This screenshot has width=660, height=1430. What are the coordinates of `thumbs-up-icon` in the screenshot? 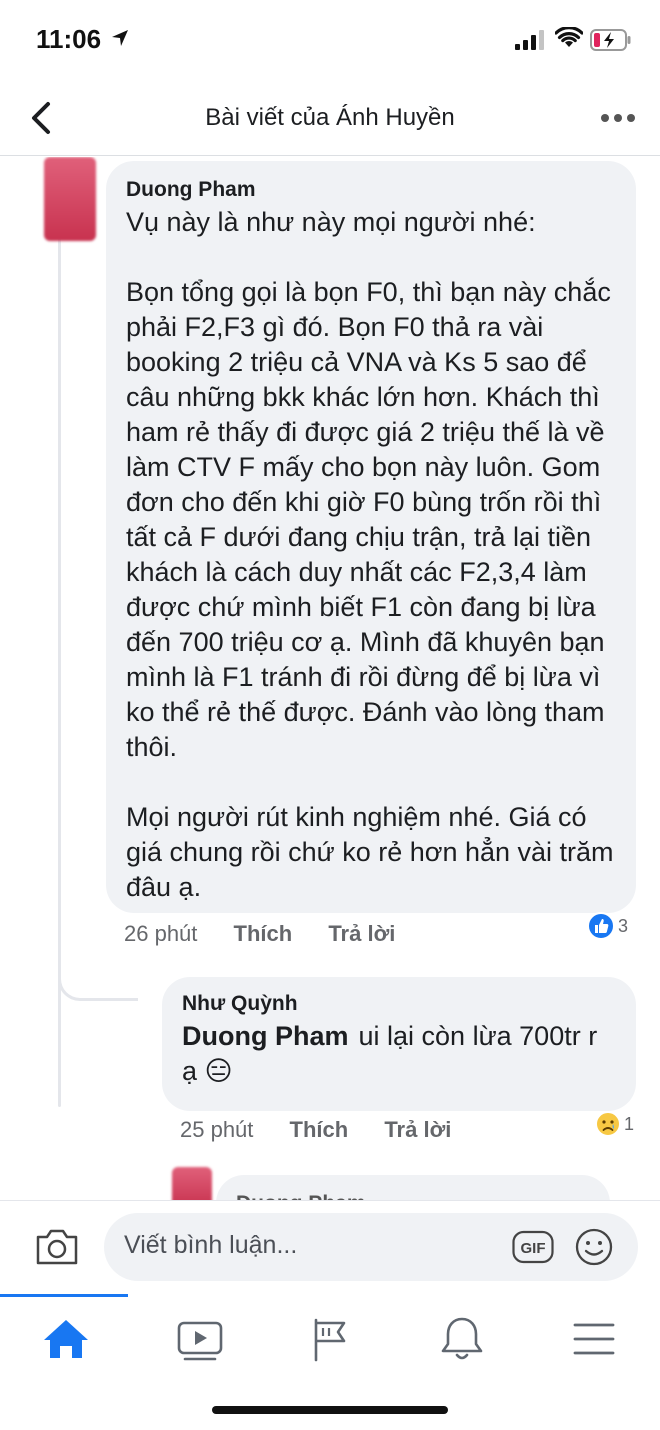 It's located at (601, 926).